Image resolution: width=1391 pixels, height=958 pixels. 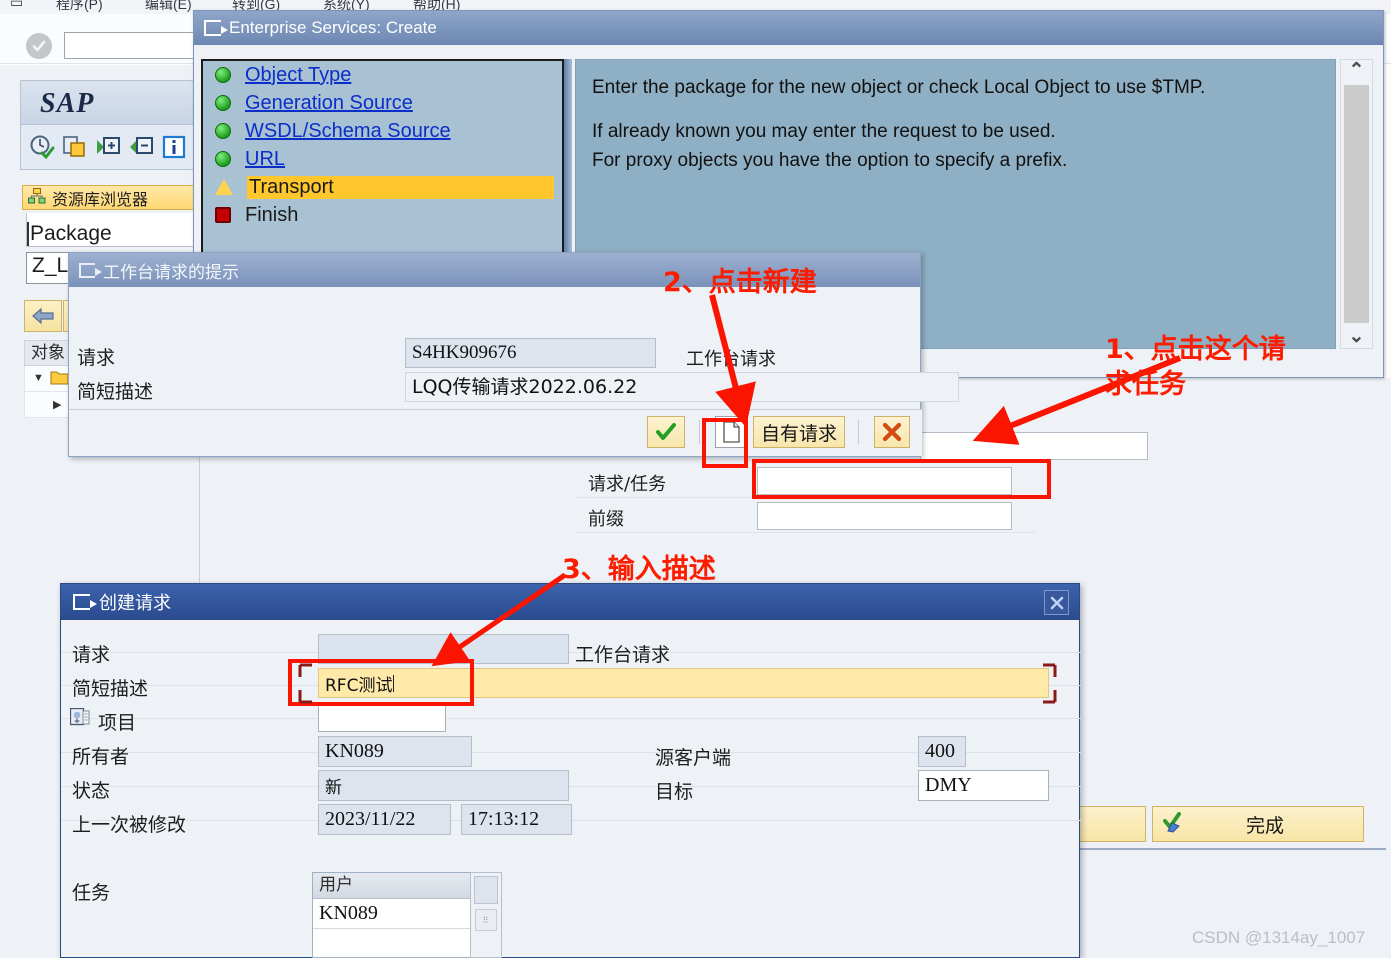 What do you see at coordinates (16, 5) in the screenshot?
I see `menu-item-window-icon: ▭` at bounding box center [16, 5].